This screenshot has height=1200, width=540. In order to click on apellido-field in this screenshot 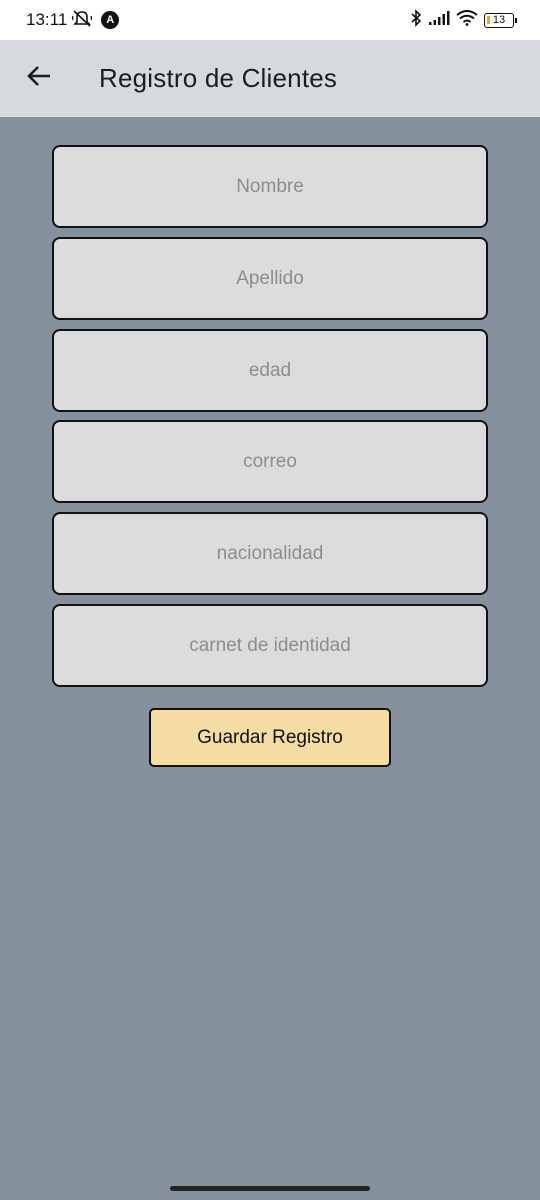, I will do `click(270, 278)`.